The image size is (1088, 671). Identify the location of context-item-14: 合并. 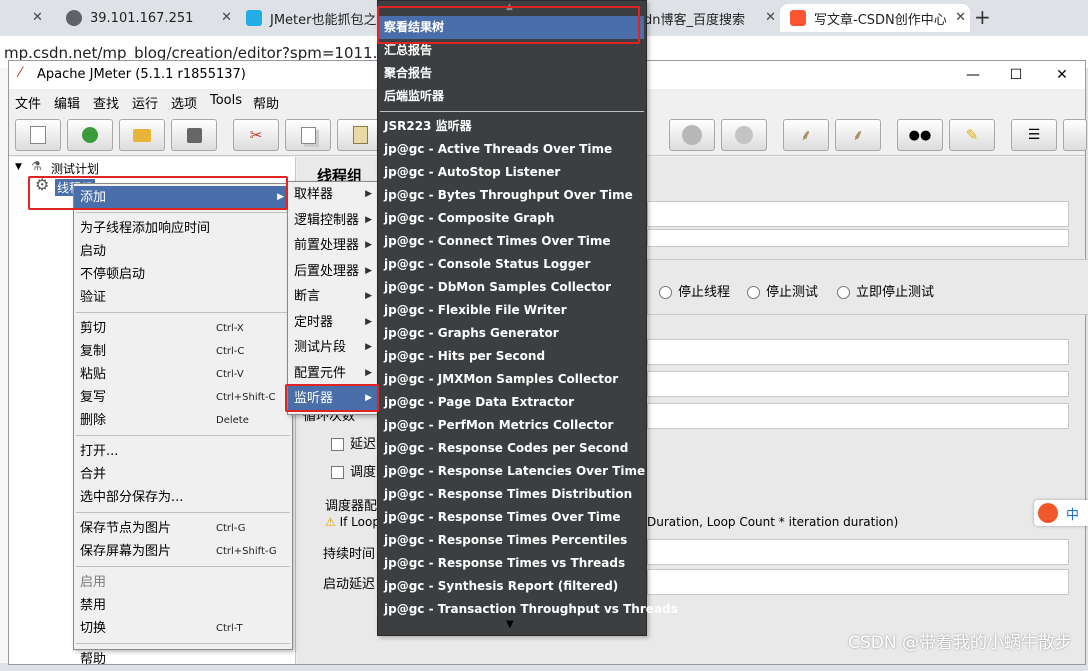
(182, 474).